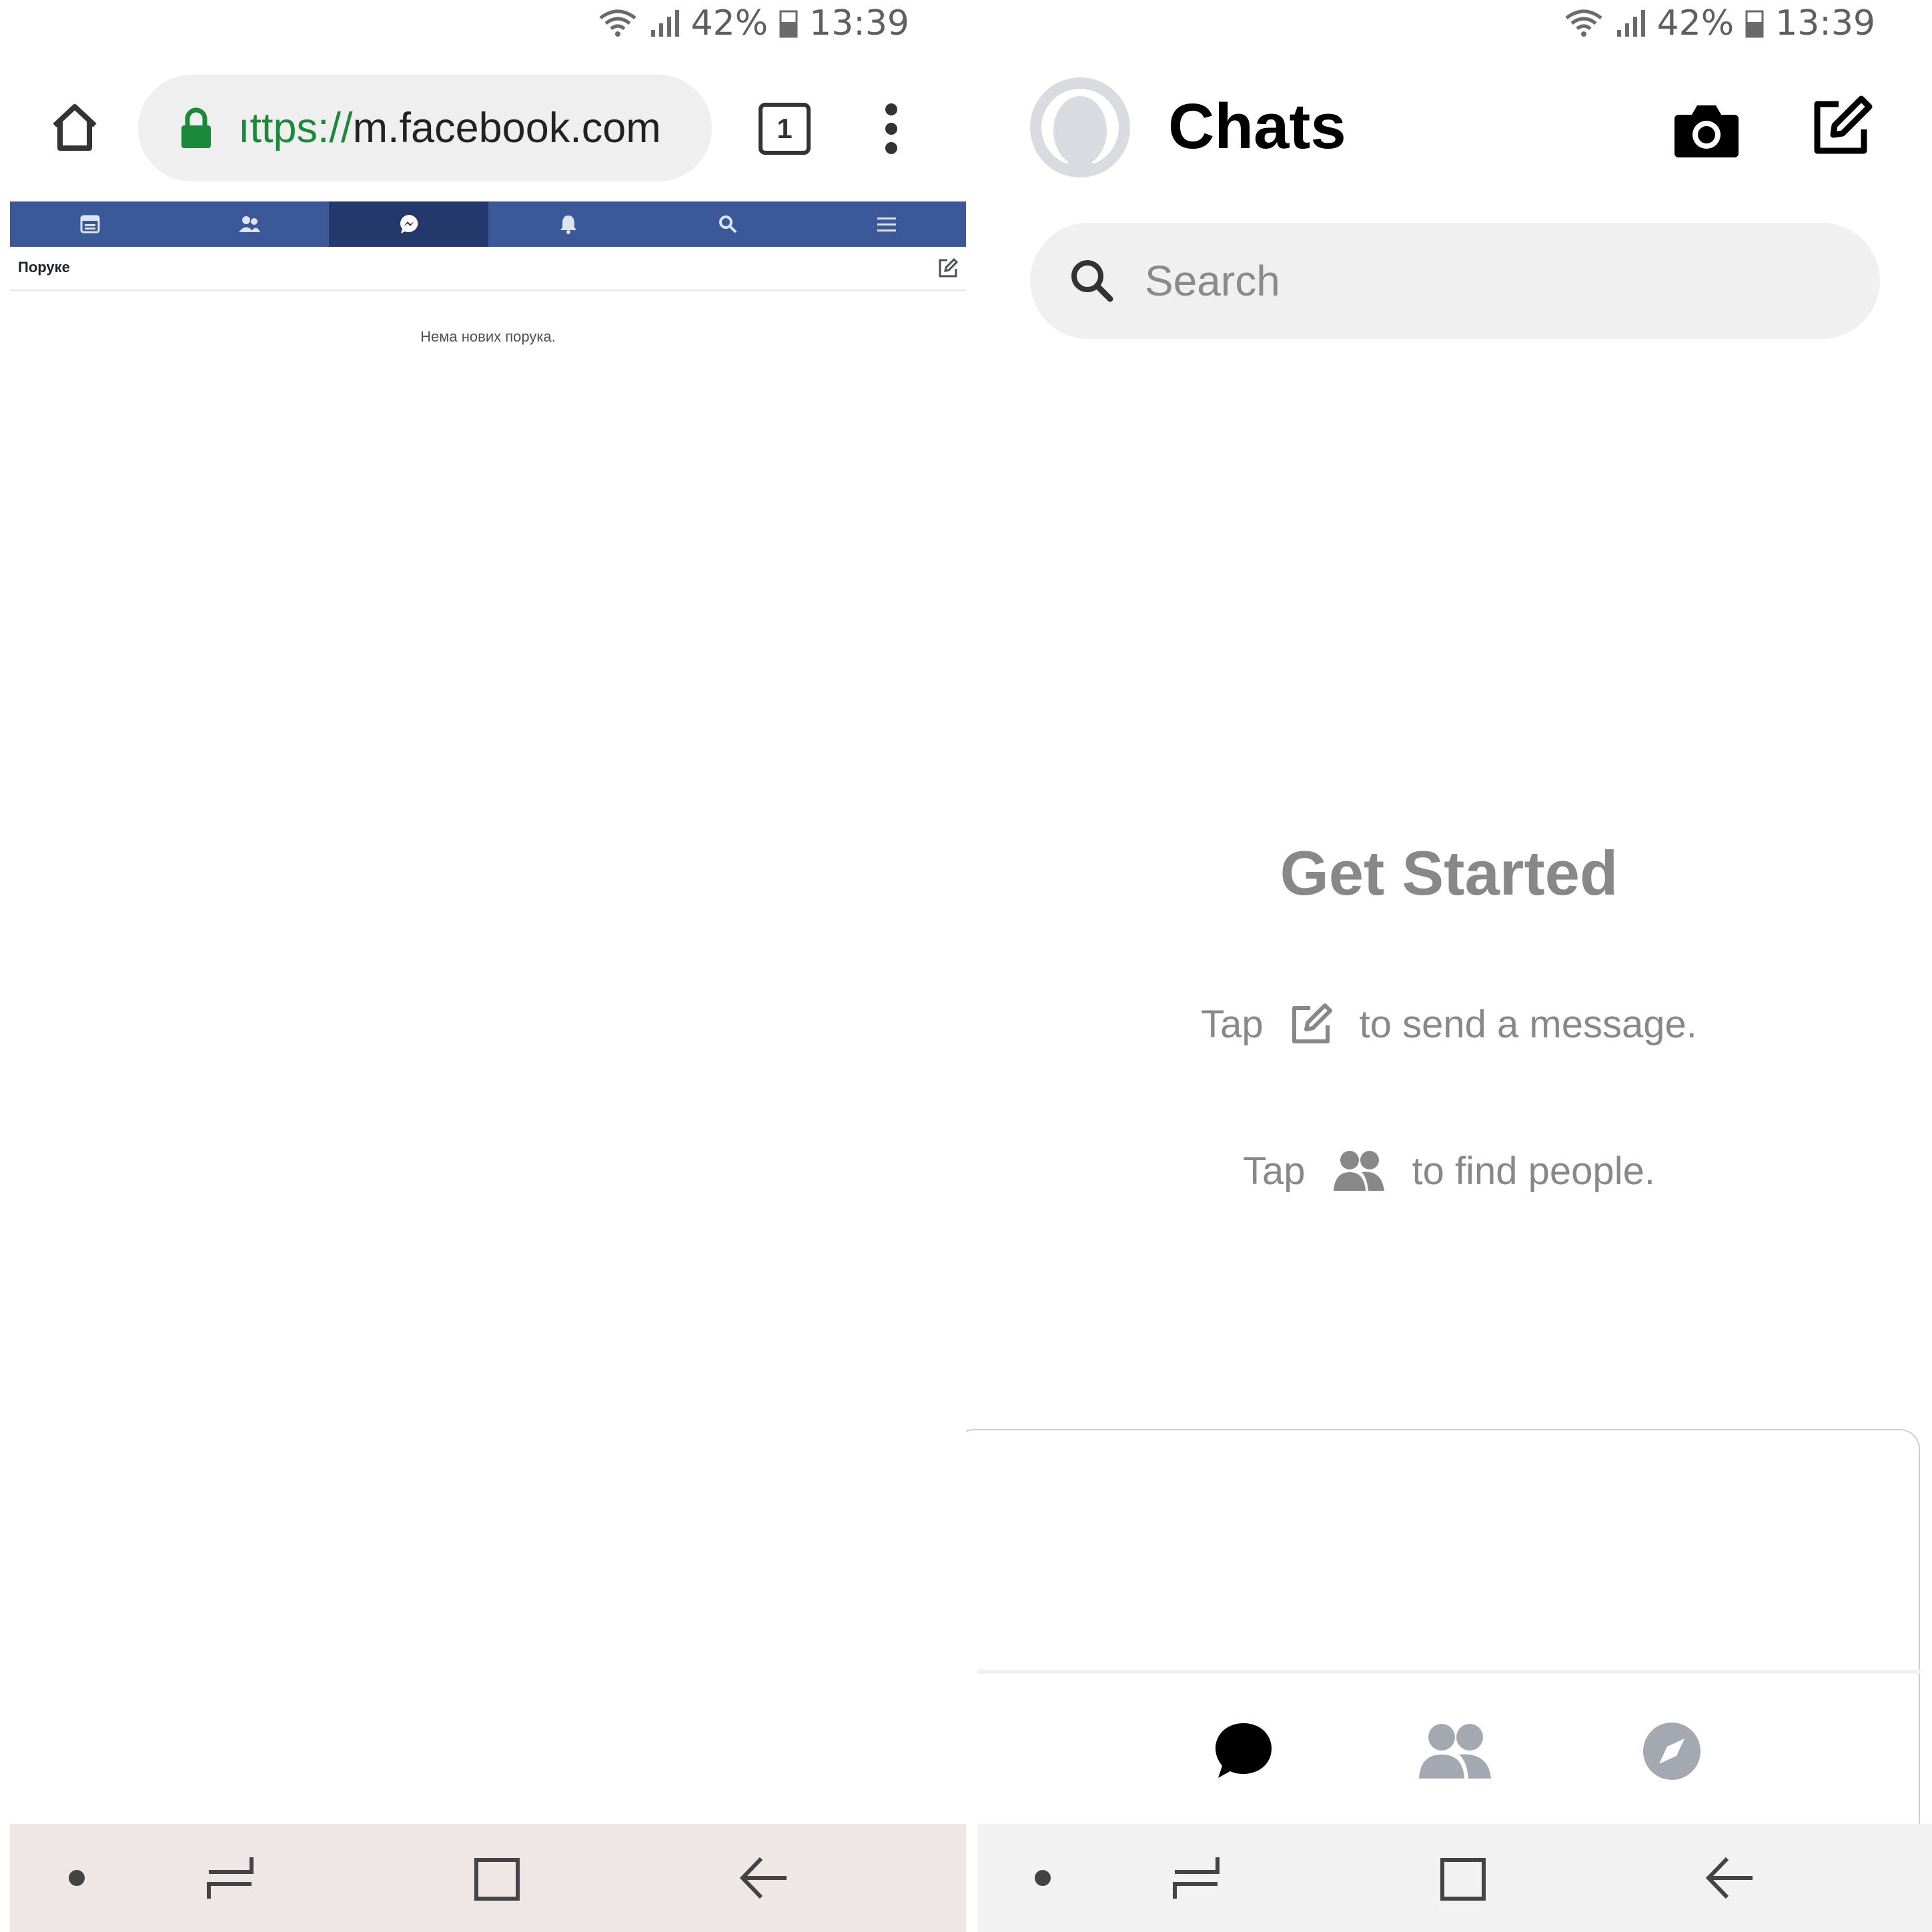 This screenshot has height=1932, width=1932. Describe the element at coordinates (295, 128) in the screenshot. I see `url-scheme: ıttps://` at that location.